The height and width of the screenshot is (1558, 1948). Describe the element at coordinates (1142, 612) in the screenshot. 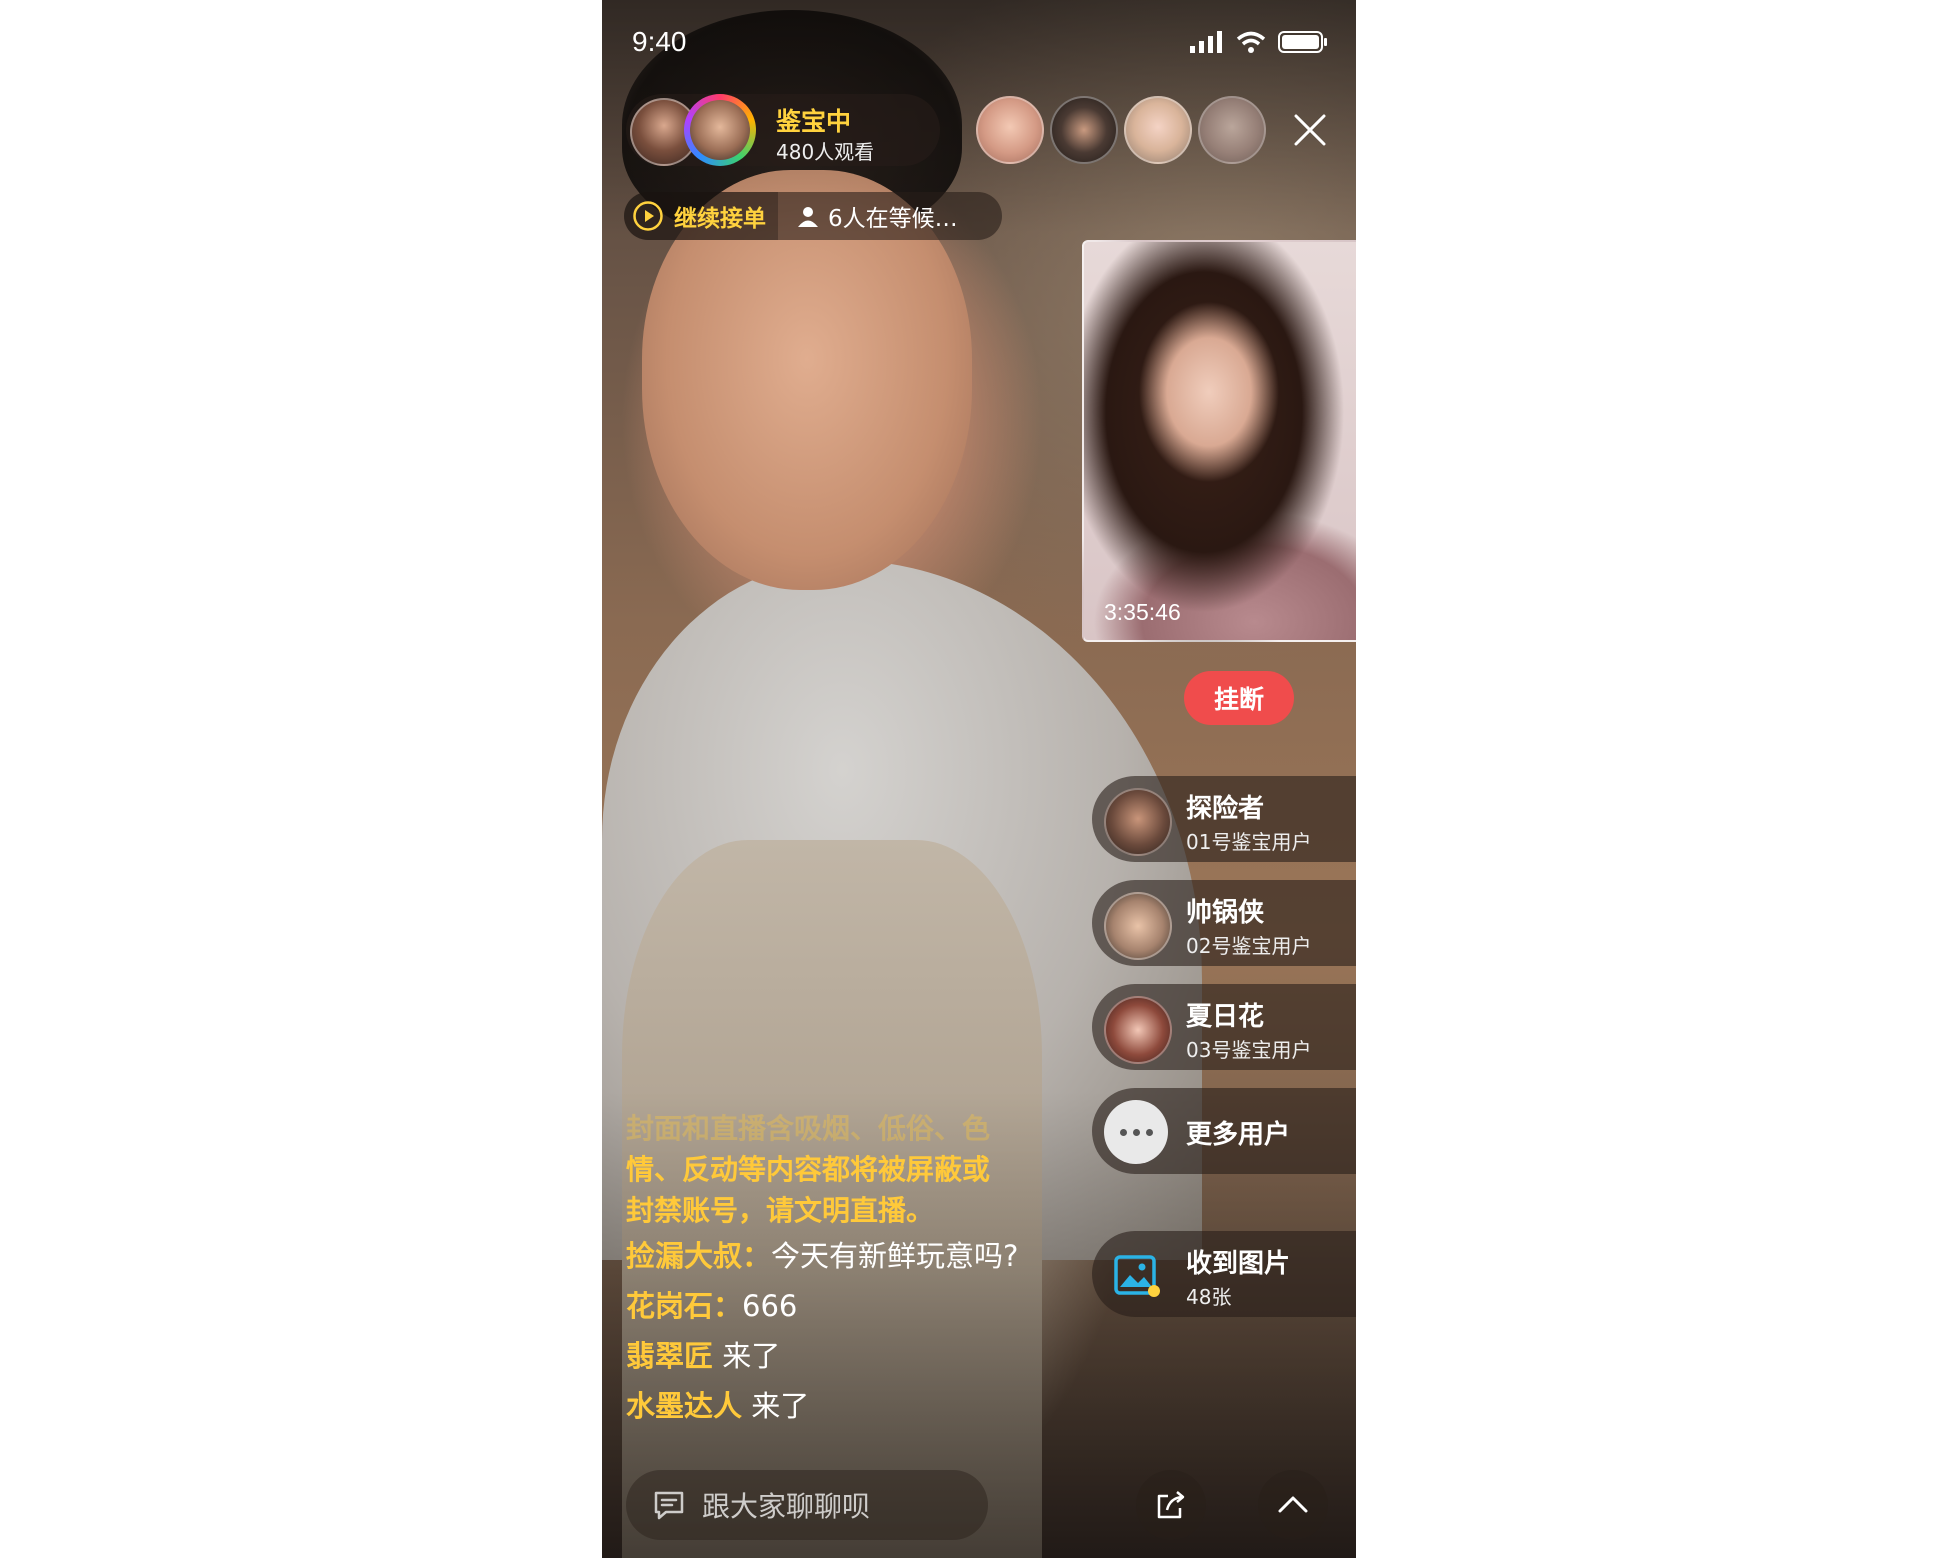

I see `call-duration: 3:35:46` at that location.